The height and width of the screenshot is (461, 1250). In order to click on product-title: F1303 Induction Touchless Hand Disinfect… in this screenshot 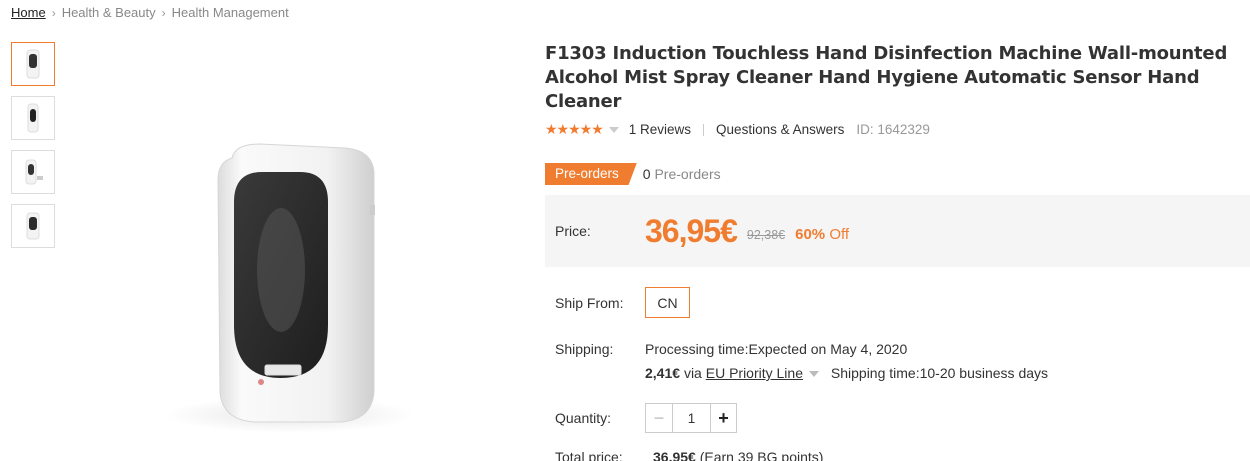, I will do `click(886, 77)`.